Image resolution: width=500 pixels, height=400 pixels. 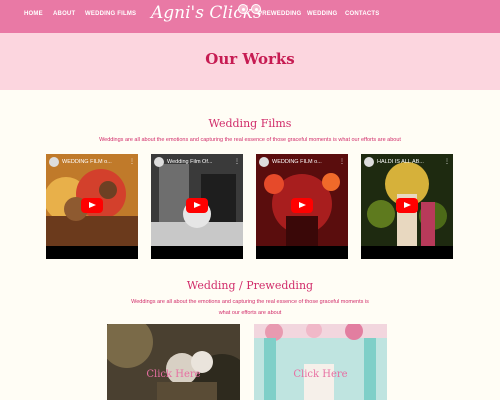 What do you see at coordinates (110, 14) in the screenshot?
I see `nav-wedding-films: WEDDING FILMS` at bounding box center [110, 14].